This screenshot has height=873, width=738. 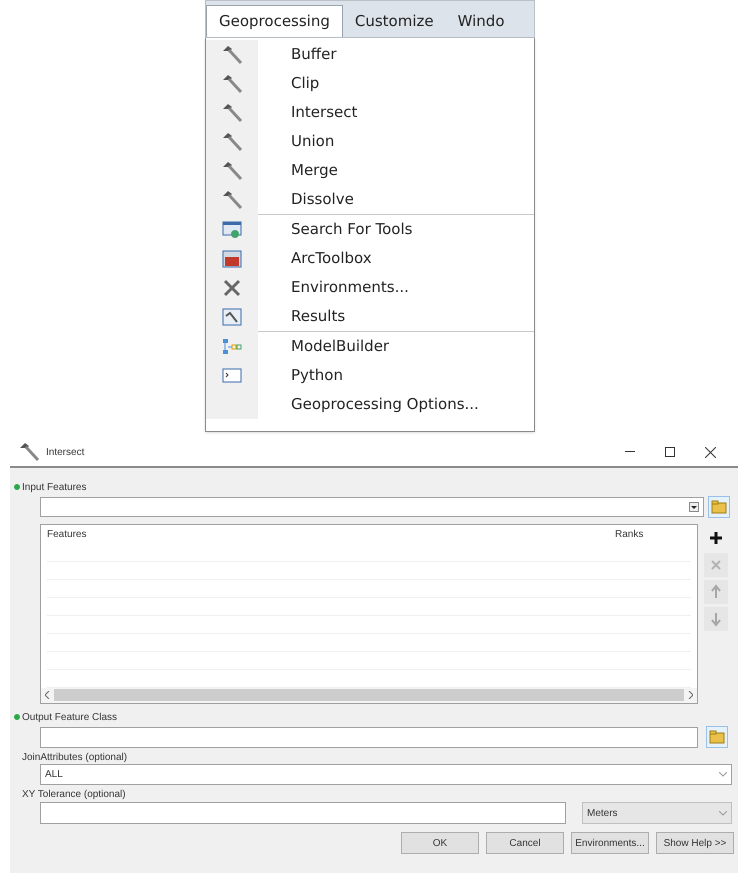 I want to click on dialog-button: OK, so click(x=440, y=843).